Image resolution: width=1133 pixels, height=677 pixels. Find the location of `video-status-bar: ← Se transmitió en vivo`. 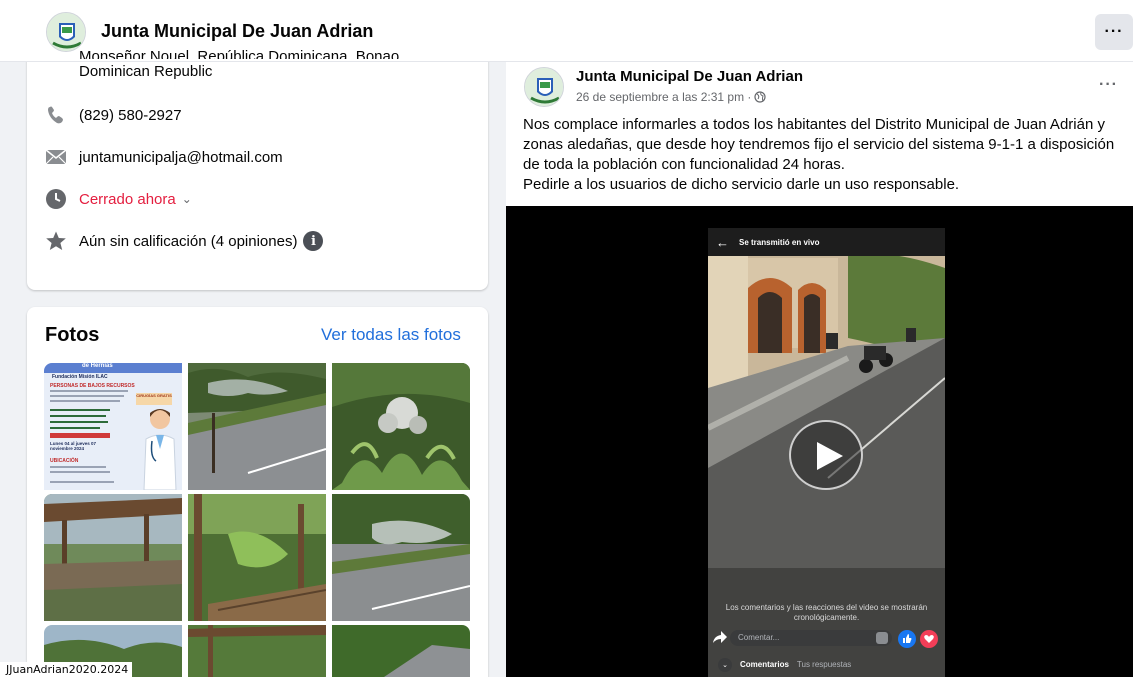

video-status-bar: ← Se transmitió en vivo is located at coordinates (826, 242).